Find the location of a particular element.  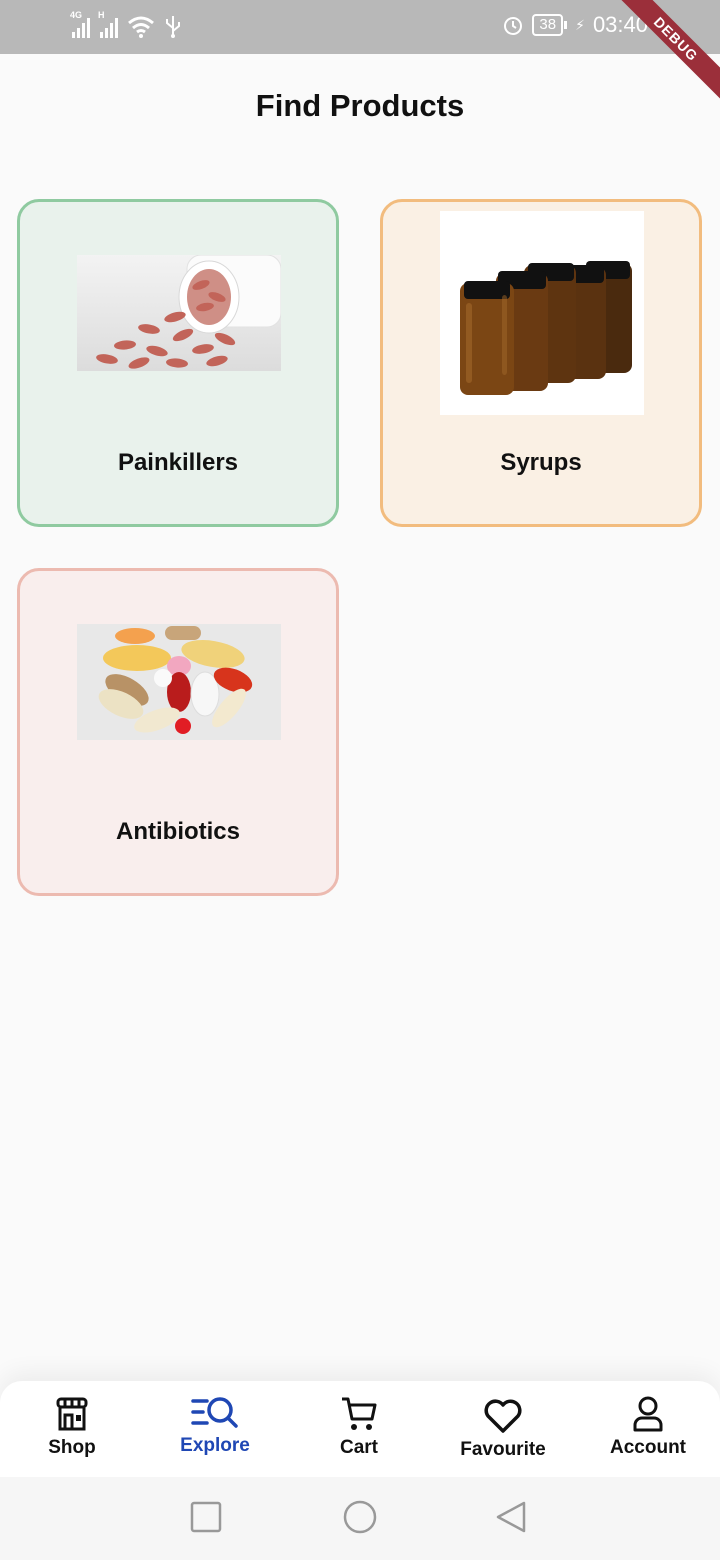

bottom-navigation: Shop Explore Cart Favourite Account is located at coordinates (360, 1429).